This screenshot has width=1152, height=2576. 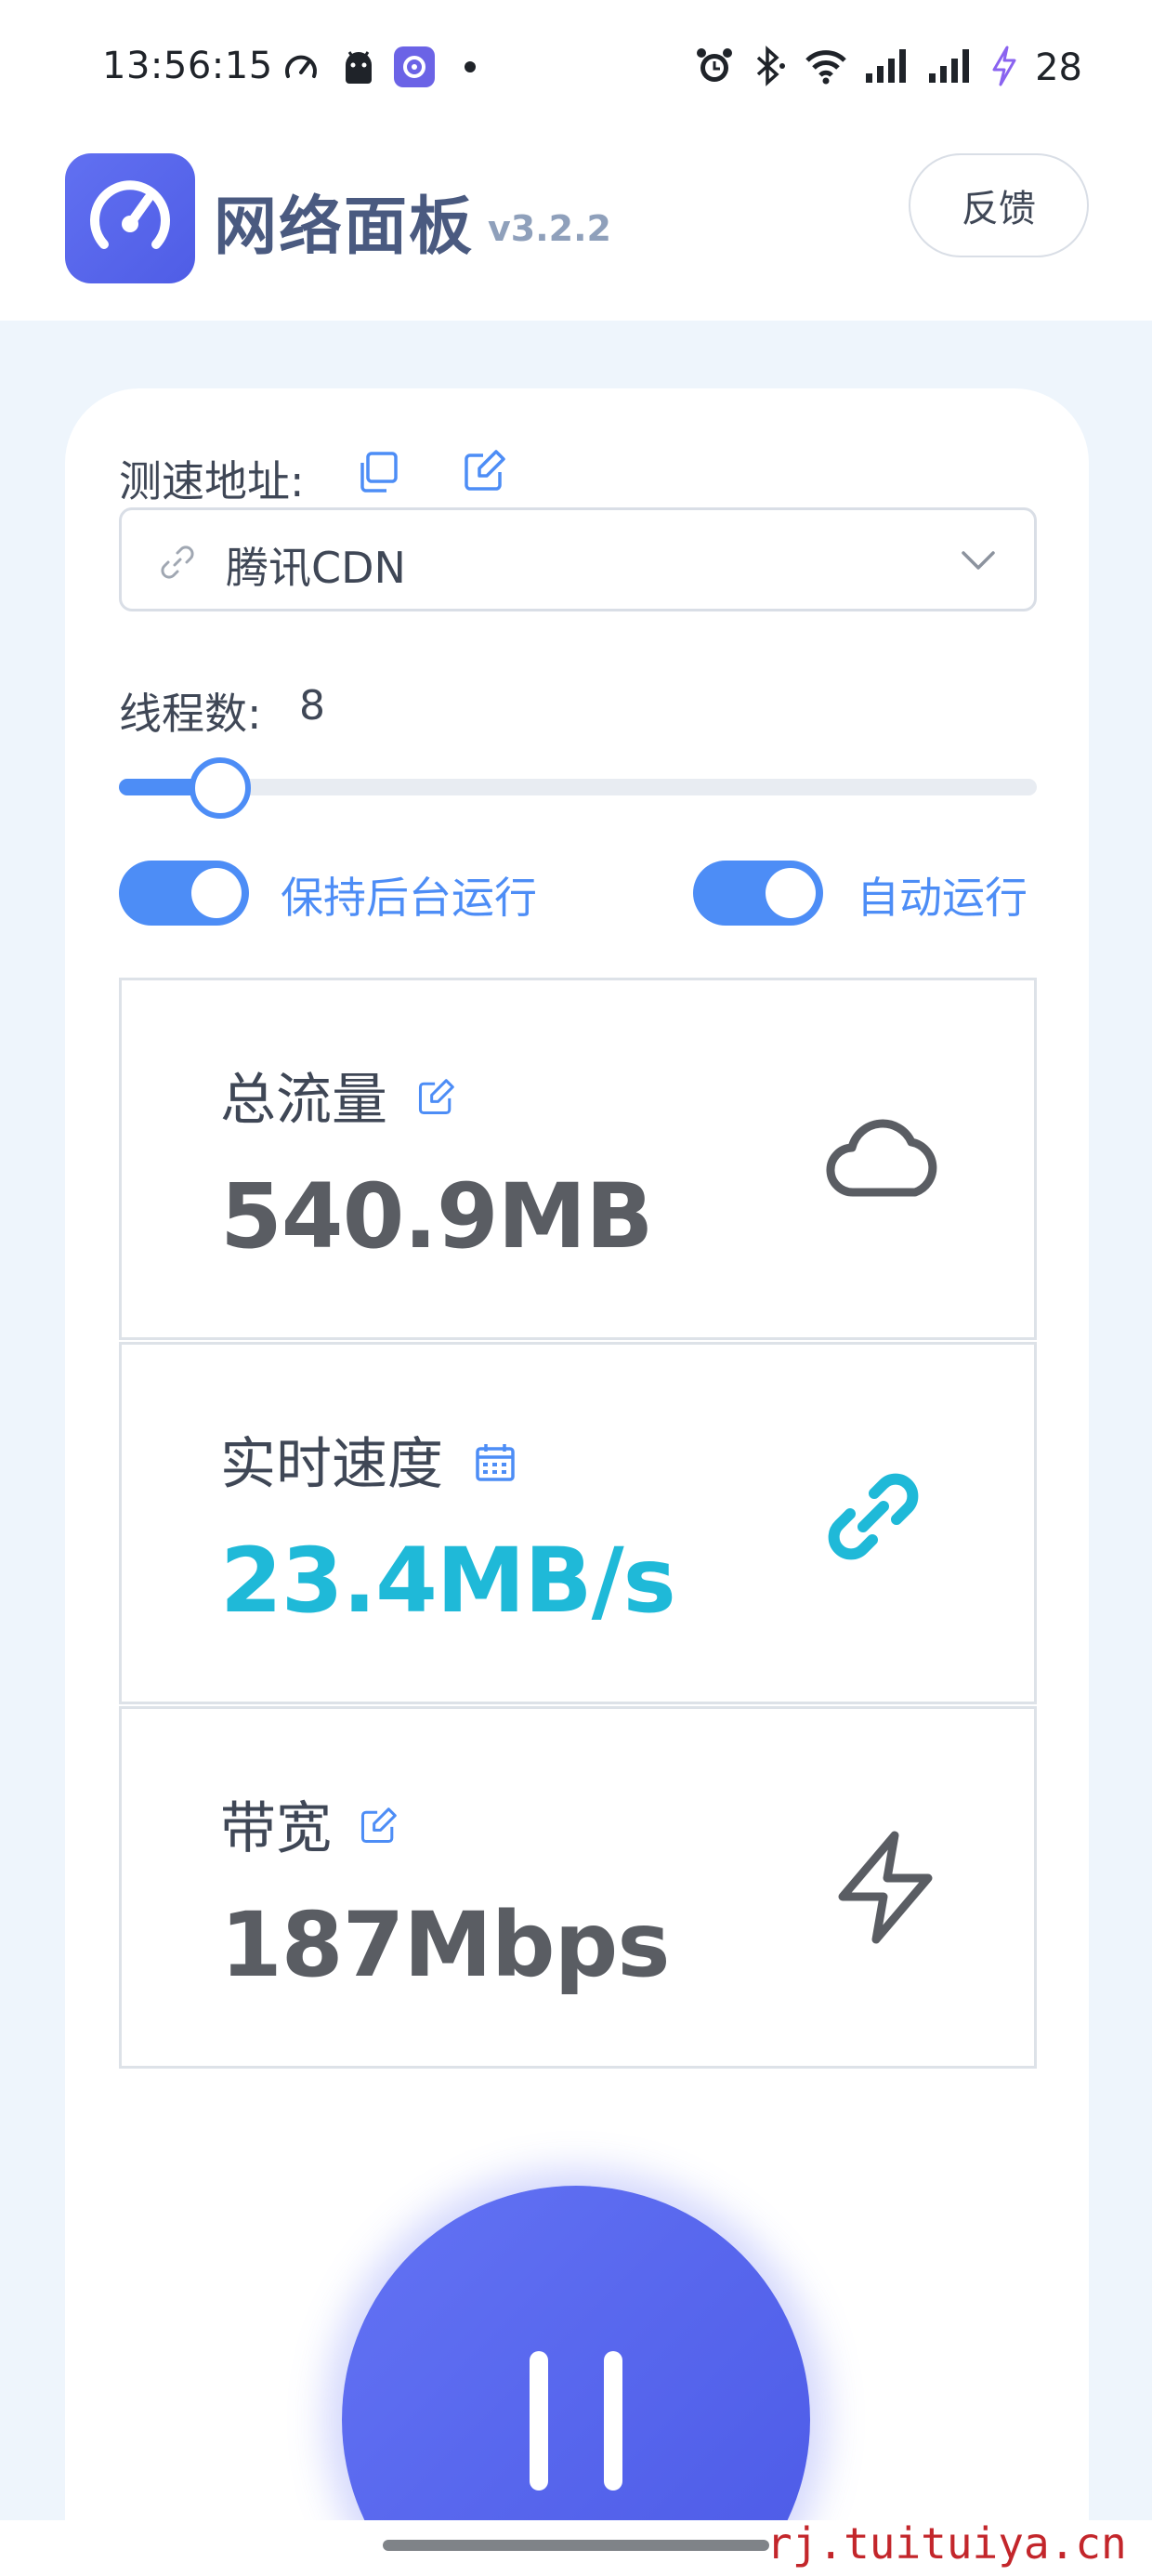 I want to click on pause-bar-left, so click(x=539, y=2421).